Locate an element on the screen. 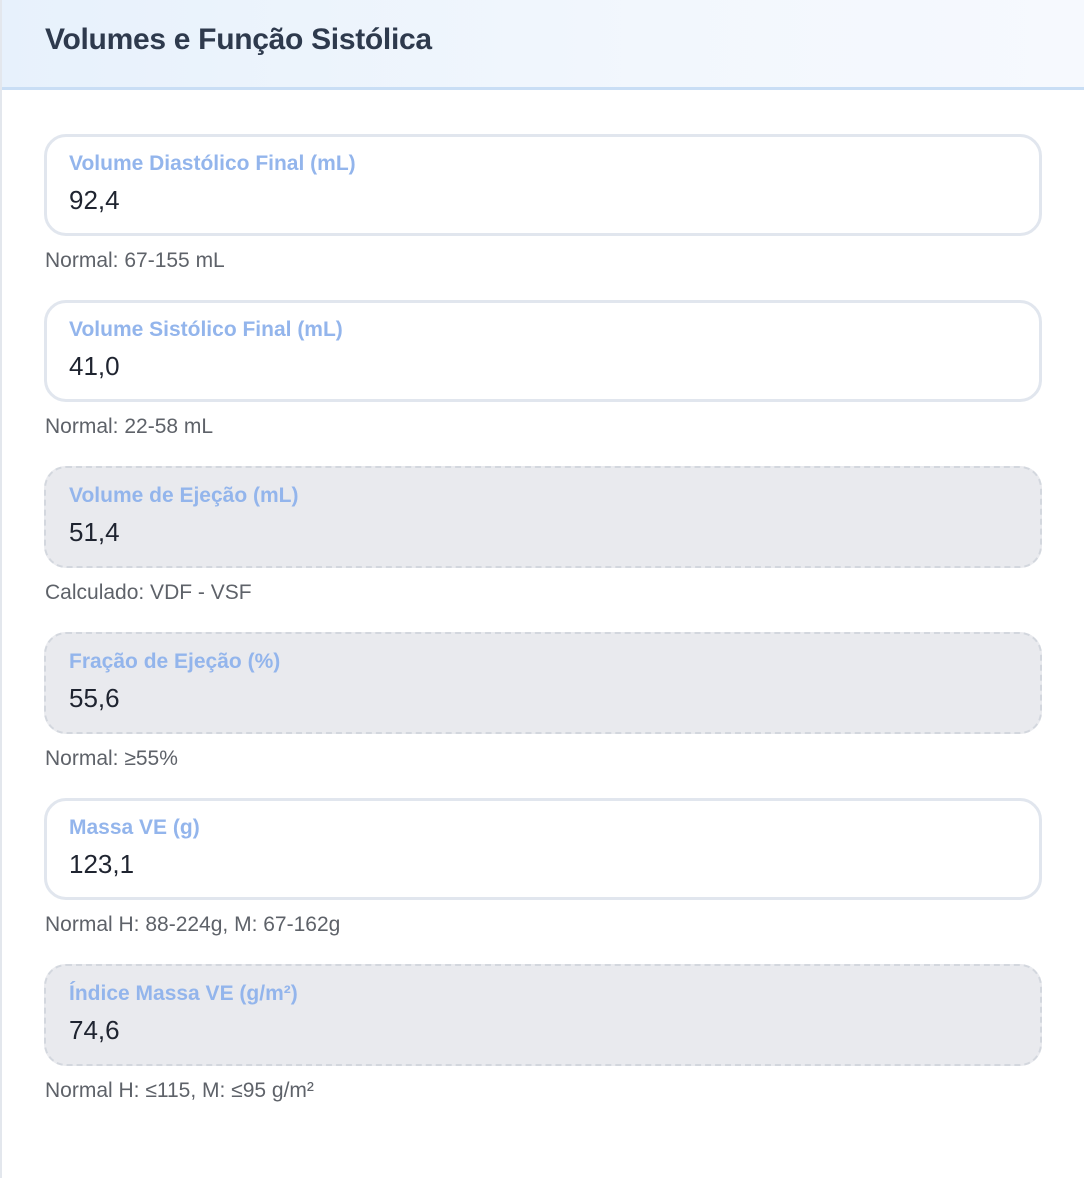 This screenshot has width=1084, height=1178. vdf-hint: Normal: 67-155 mL is located at coordinates (135, 260).